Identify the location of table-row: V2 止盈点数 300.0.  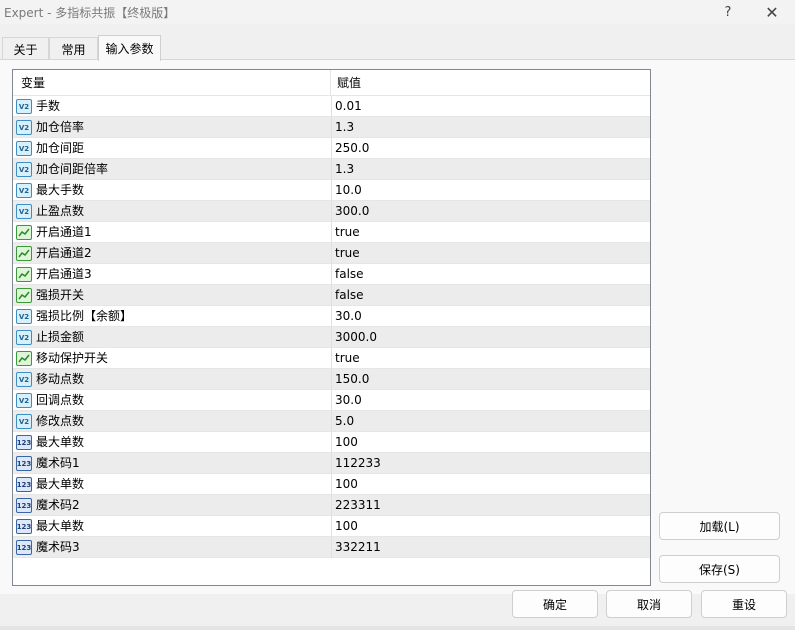
(331, 211).